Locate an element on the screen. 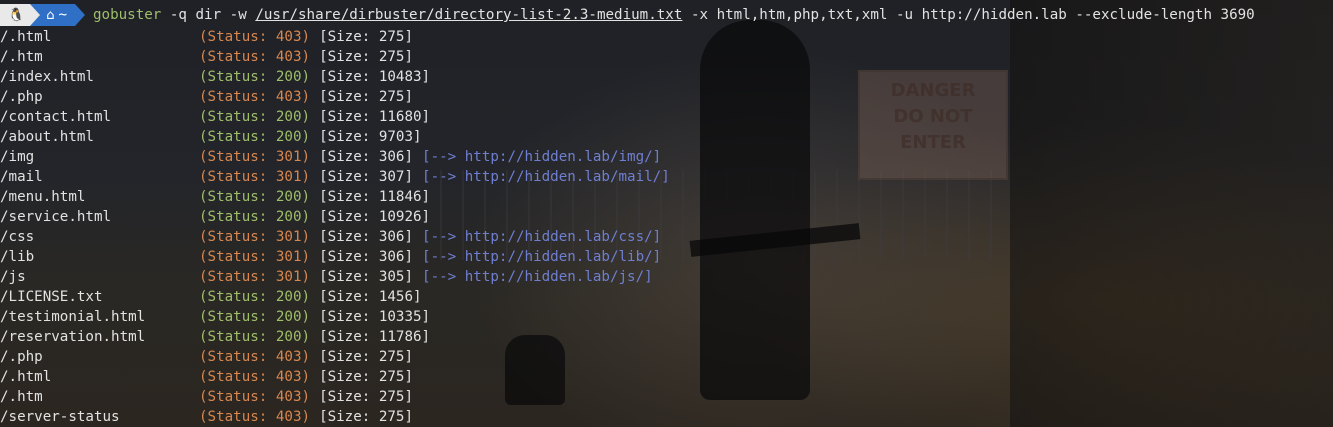 This screenshot has height=427, width=1333. result-size: [Size: 11786] is located at coordinates (375, 337).